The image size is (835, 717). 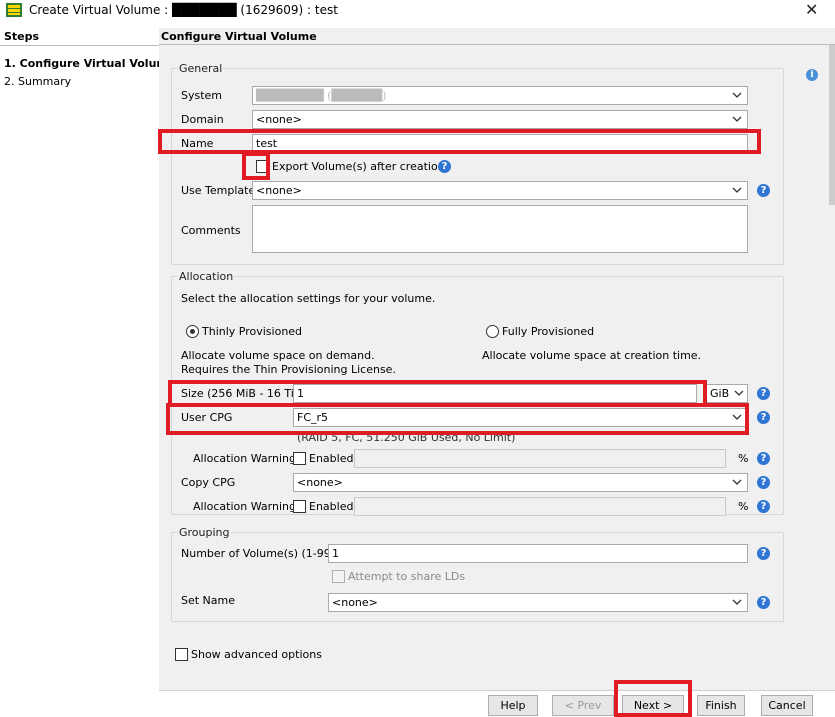 What do you see at coordinates (787, 705) in the screenshot?
I see `cancel-button: Cancel` at bounding box center [787, 705].